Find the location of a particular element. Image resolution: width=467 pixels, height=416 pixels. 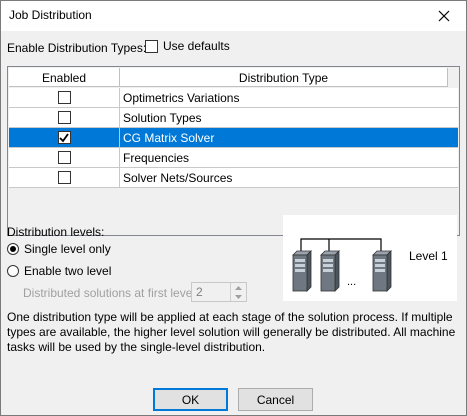

column-header-distribution-type: Distribution Type is located at coordinates (284, 77).